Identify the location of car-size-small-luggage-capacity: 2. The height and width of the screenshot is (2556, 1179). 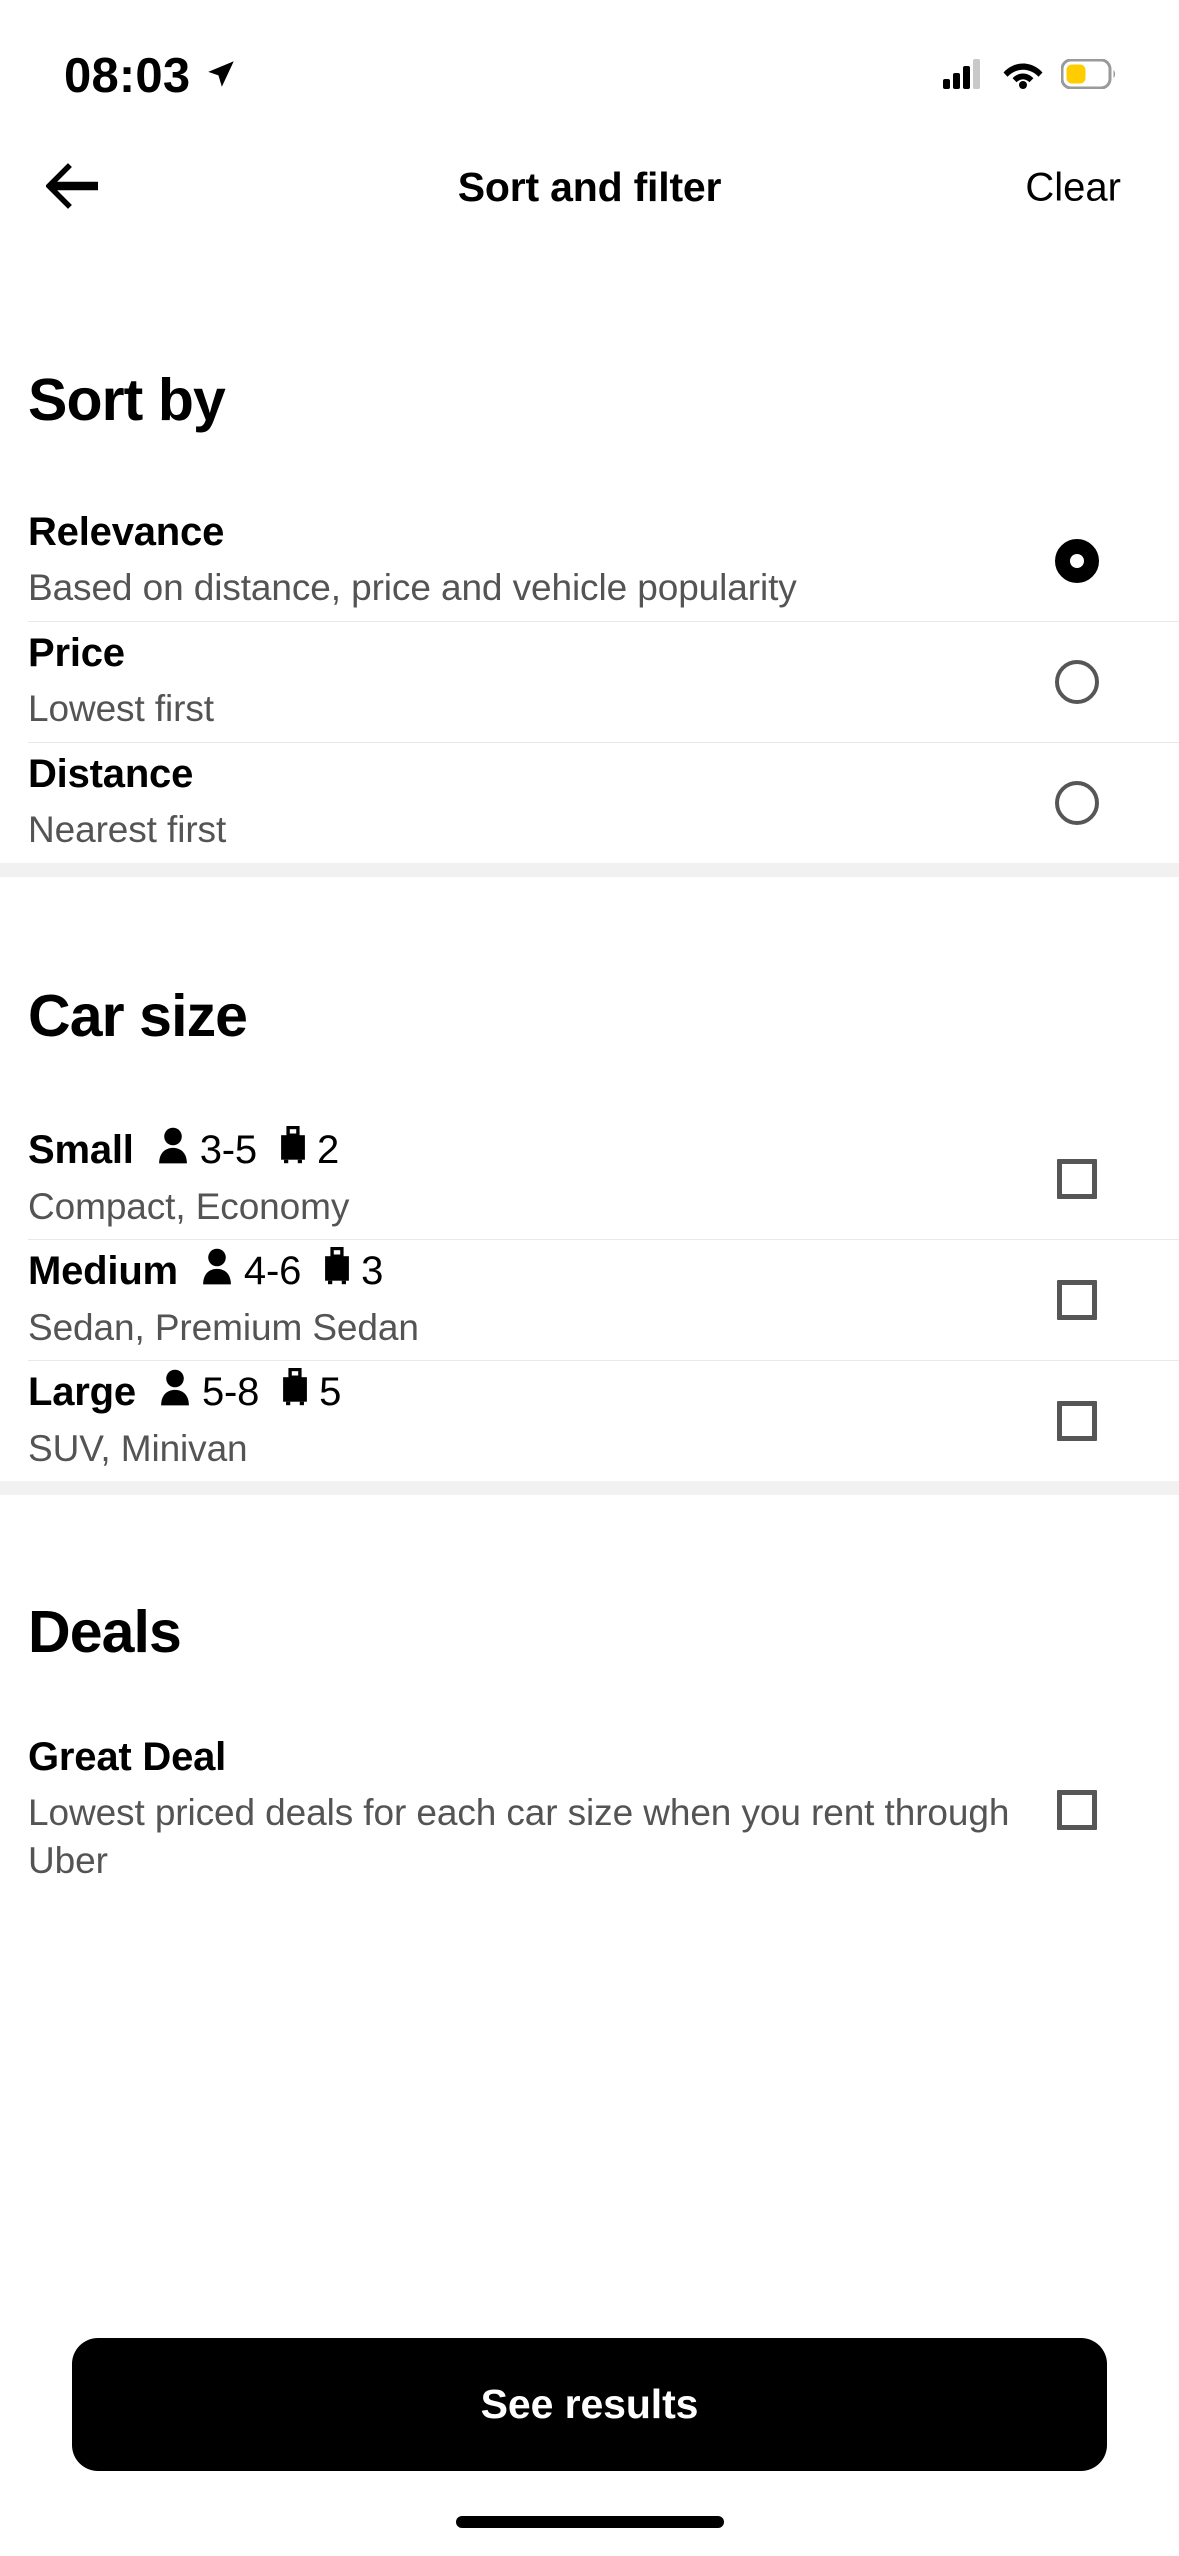
(309, 1150).